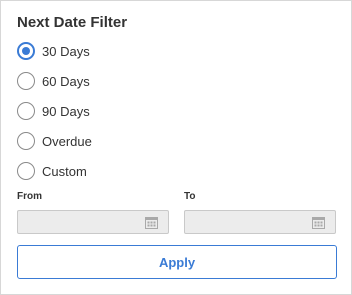 This screenshot has width=352, height=295. Describe the element at coordinates (26, 171) in the screenshot. I see `radio-custom` at that location.